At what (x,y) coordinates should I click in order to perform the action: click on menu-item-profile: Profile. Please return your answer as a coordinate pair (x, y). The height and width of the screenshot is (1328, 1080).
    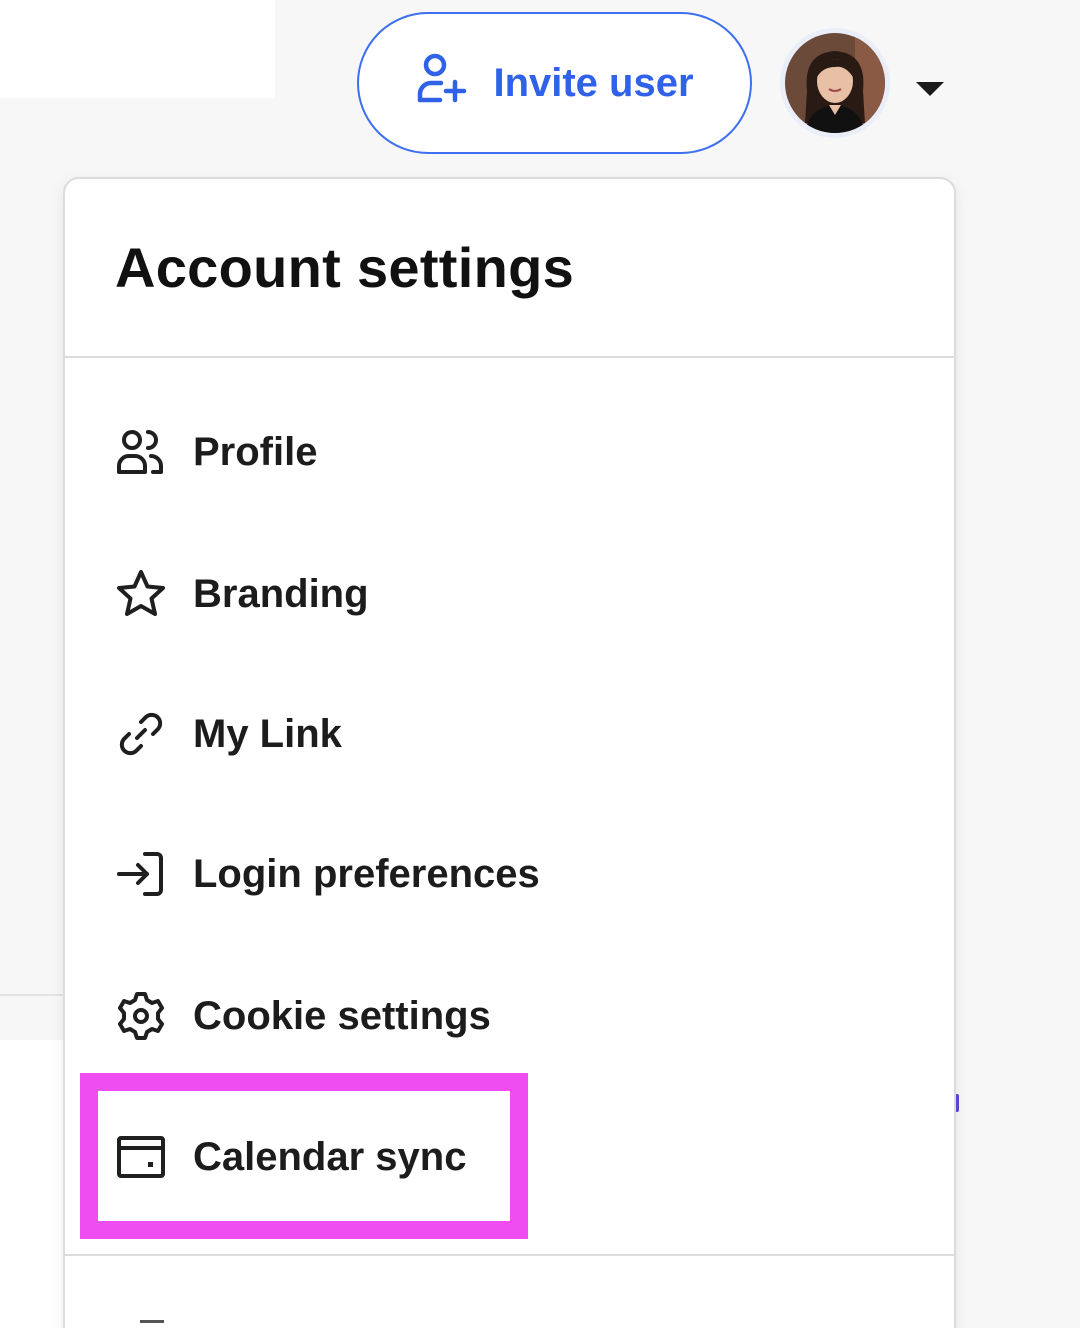
    Looking at the image, I should click on (505, 452).